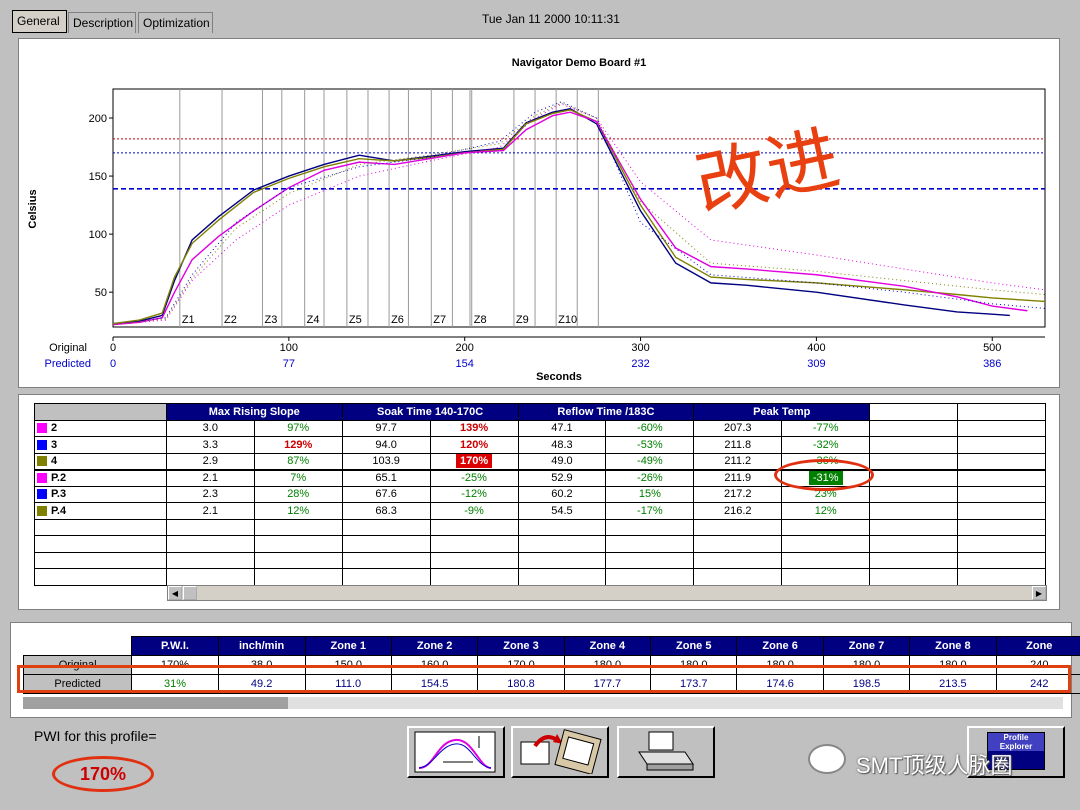  I want to click on table-cell: 129%, so click(298, 445).